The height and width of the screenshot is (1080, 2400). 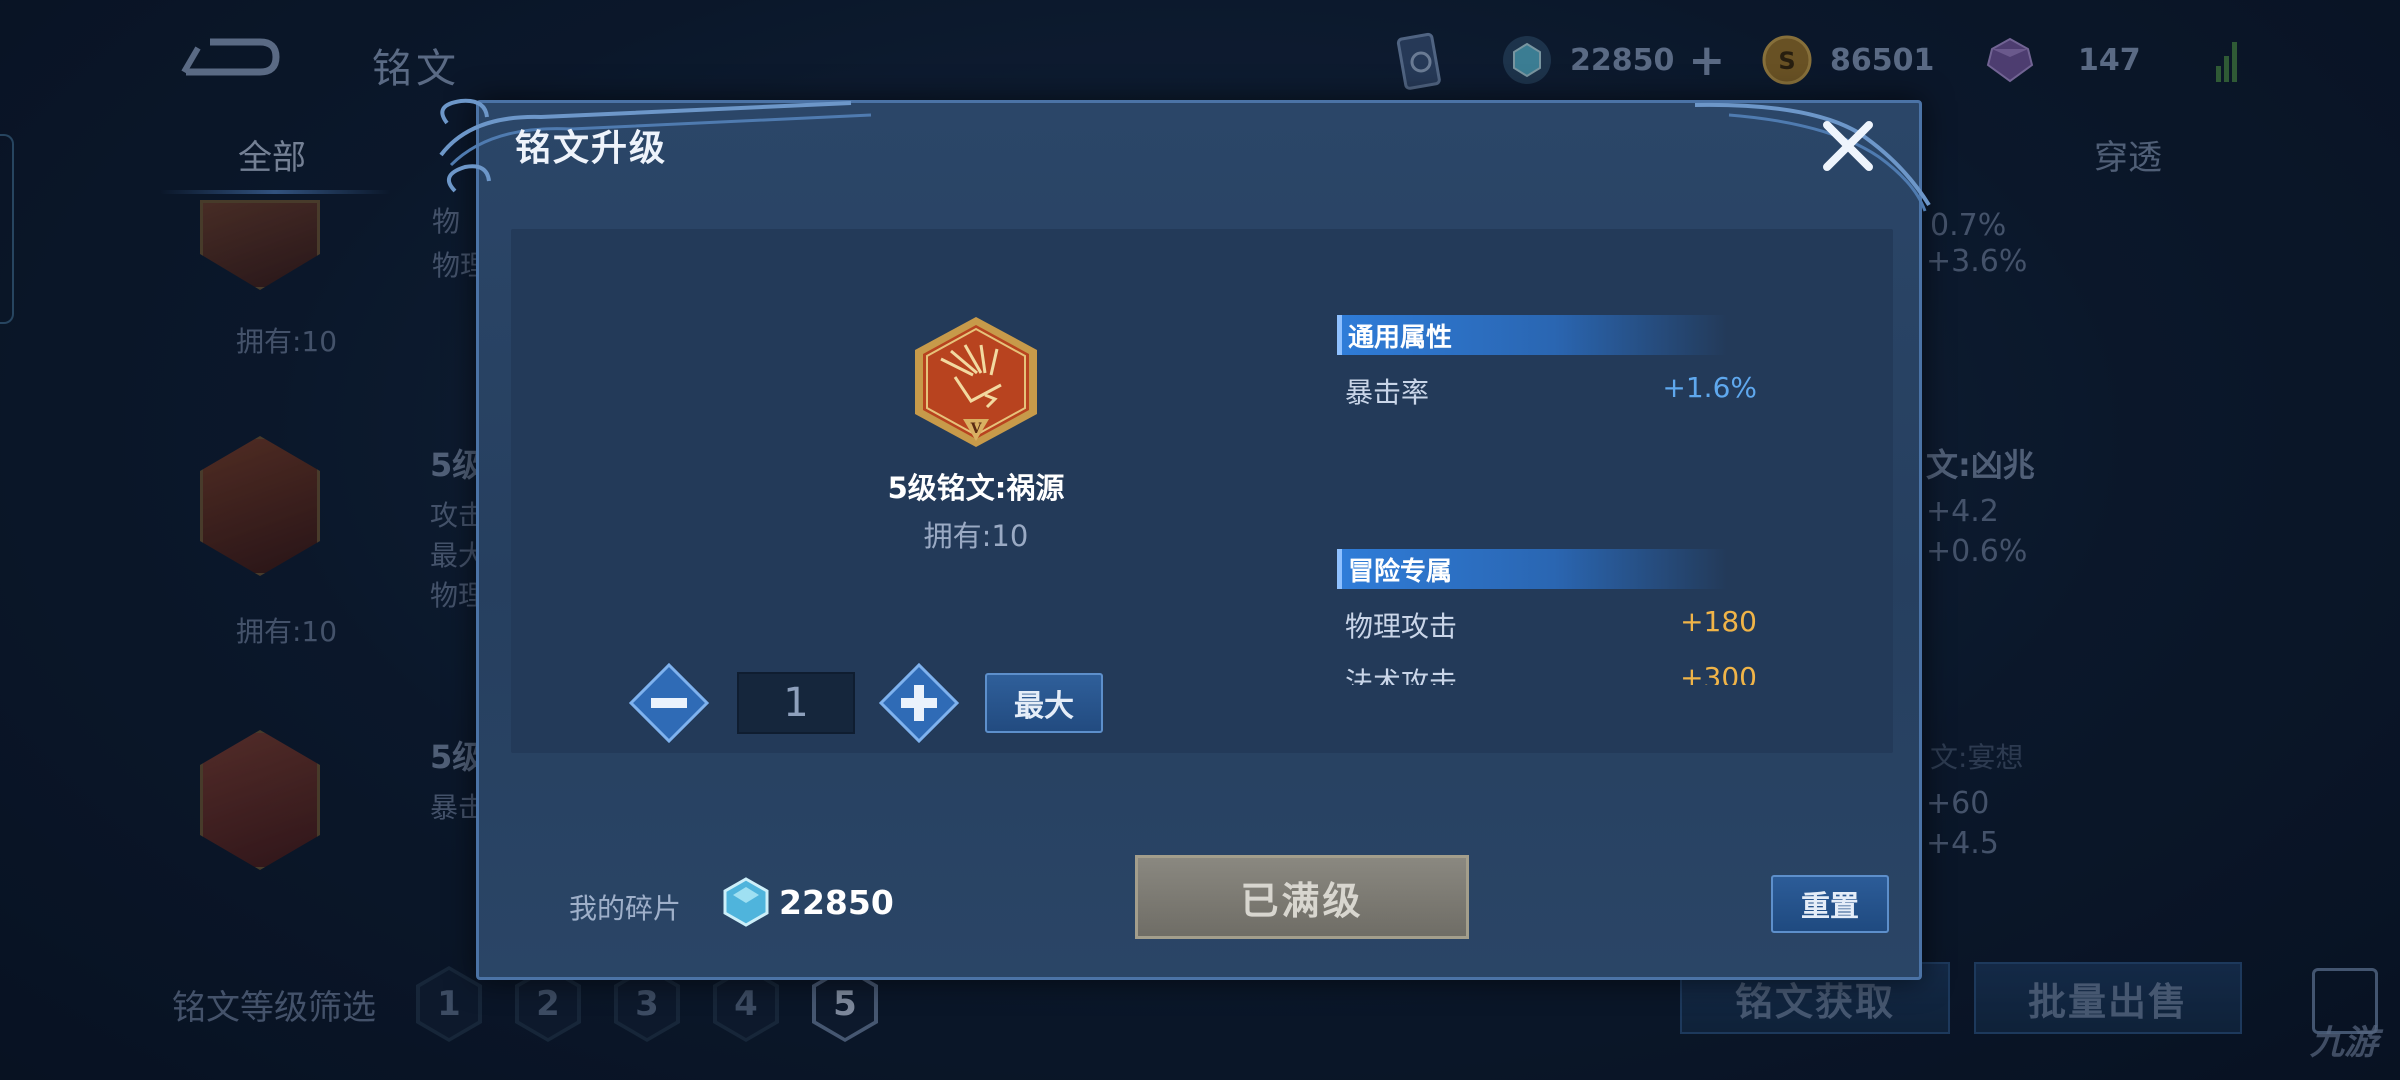 I want to click on rune-stat-text: 0.7%, so click(x=1968, y=225).